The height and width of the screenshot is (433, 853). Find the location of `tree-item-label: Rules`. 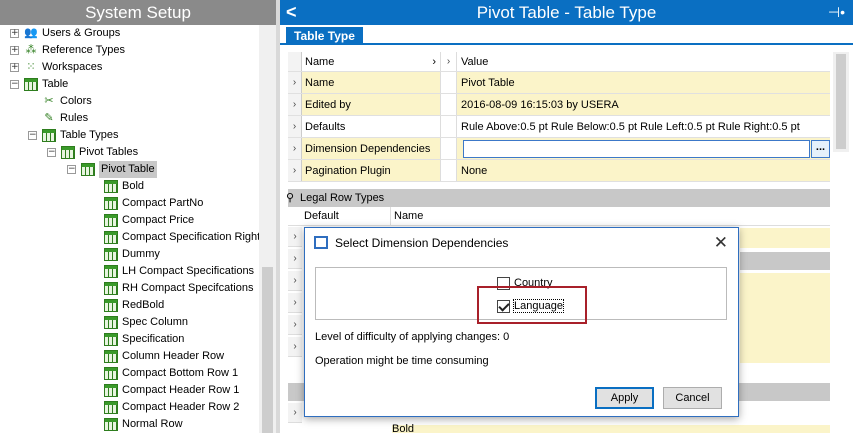

tree-item-label: Rules is located at coordinates (74, 118).